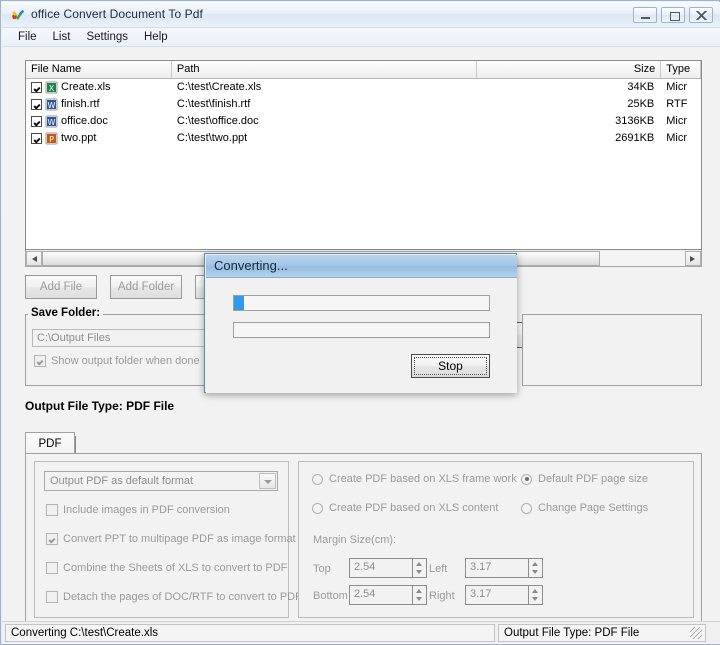 Image resolution: width=720 pixels, height=645 pixels. I want to click on status-output-type: Output File Type: PDF File, so click(602, 632).